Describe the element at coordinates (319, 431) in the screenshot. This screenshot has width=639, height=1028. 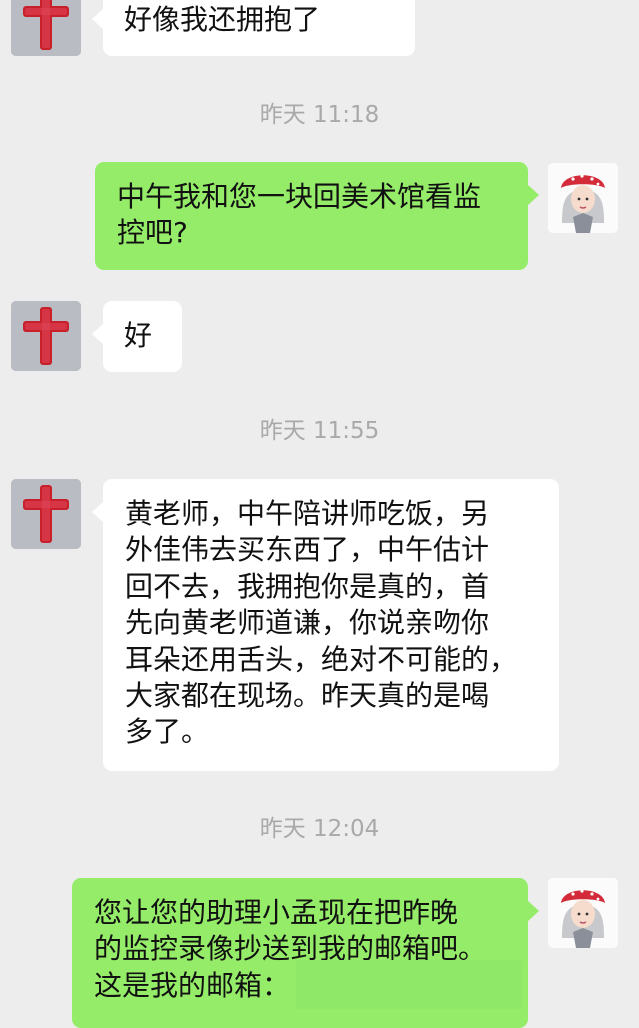
I see `timestamp: 昨天 11:55` at that location.